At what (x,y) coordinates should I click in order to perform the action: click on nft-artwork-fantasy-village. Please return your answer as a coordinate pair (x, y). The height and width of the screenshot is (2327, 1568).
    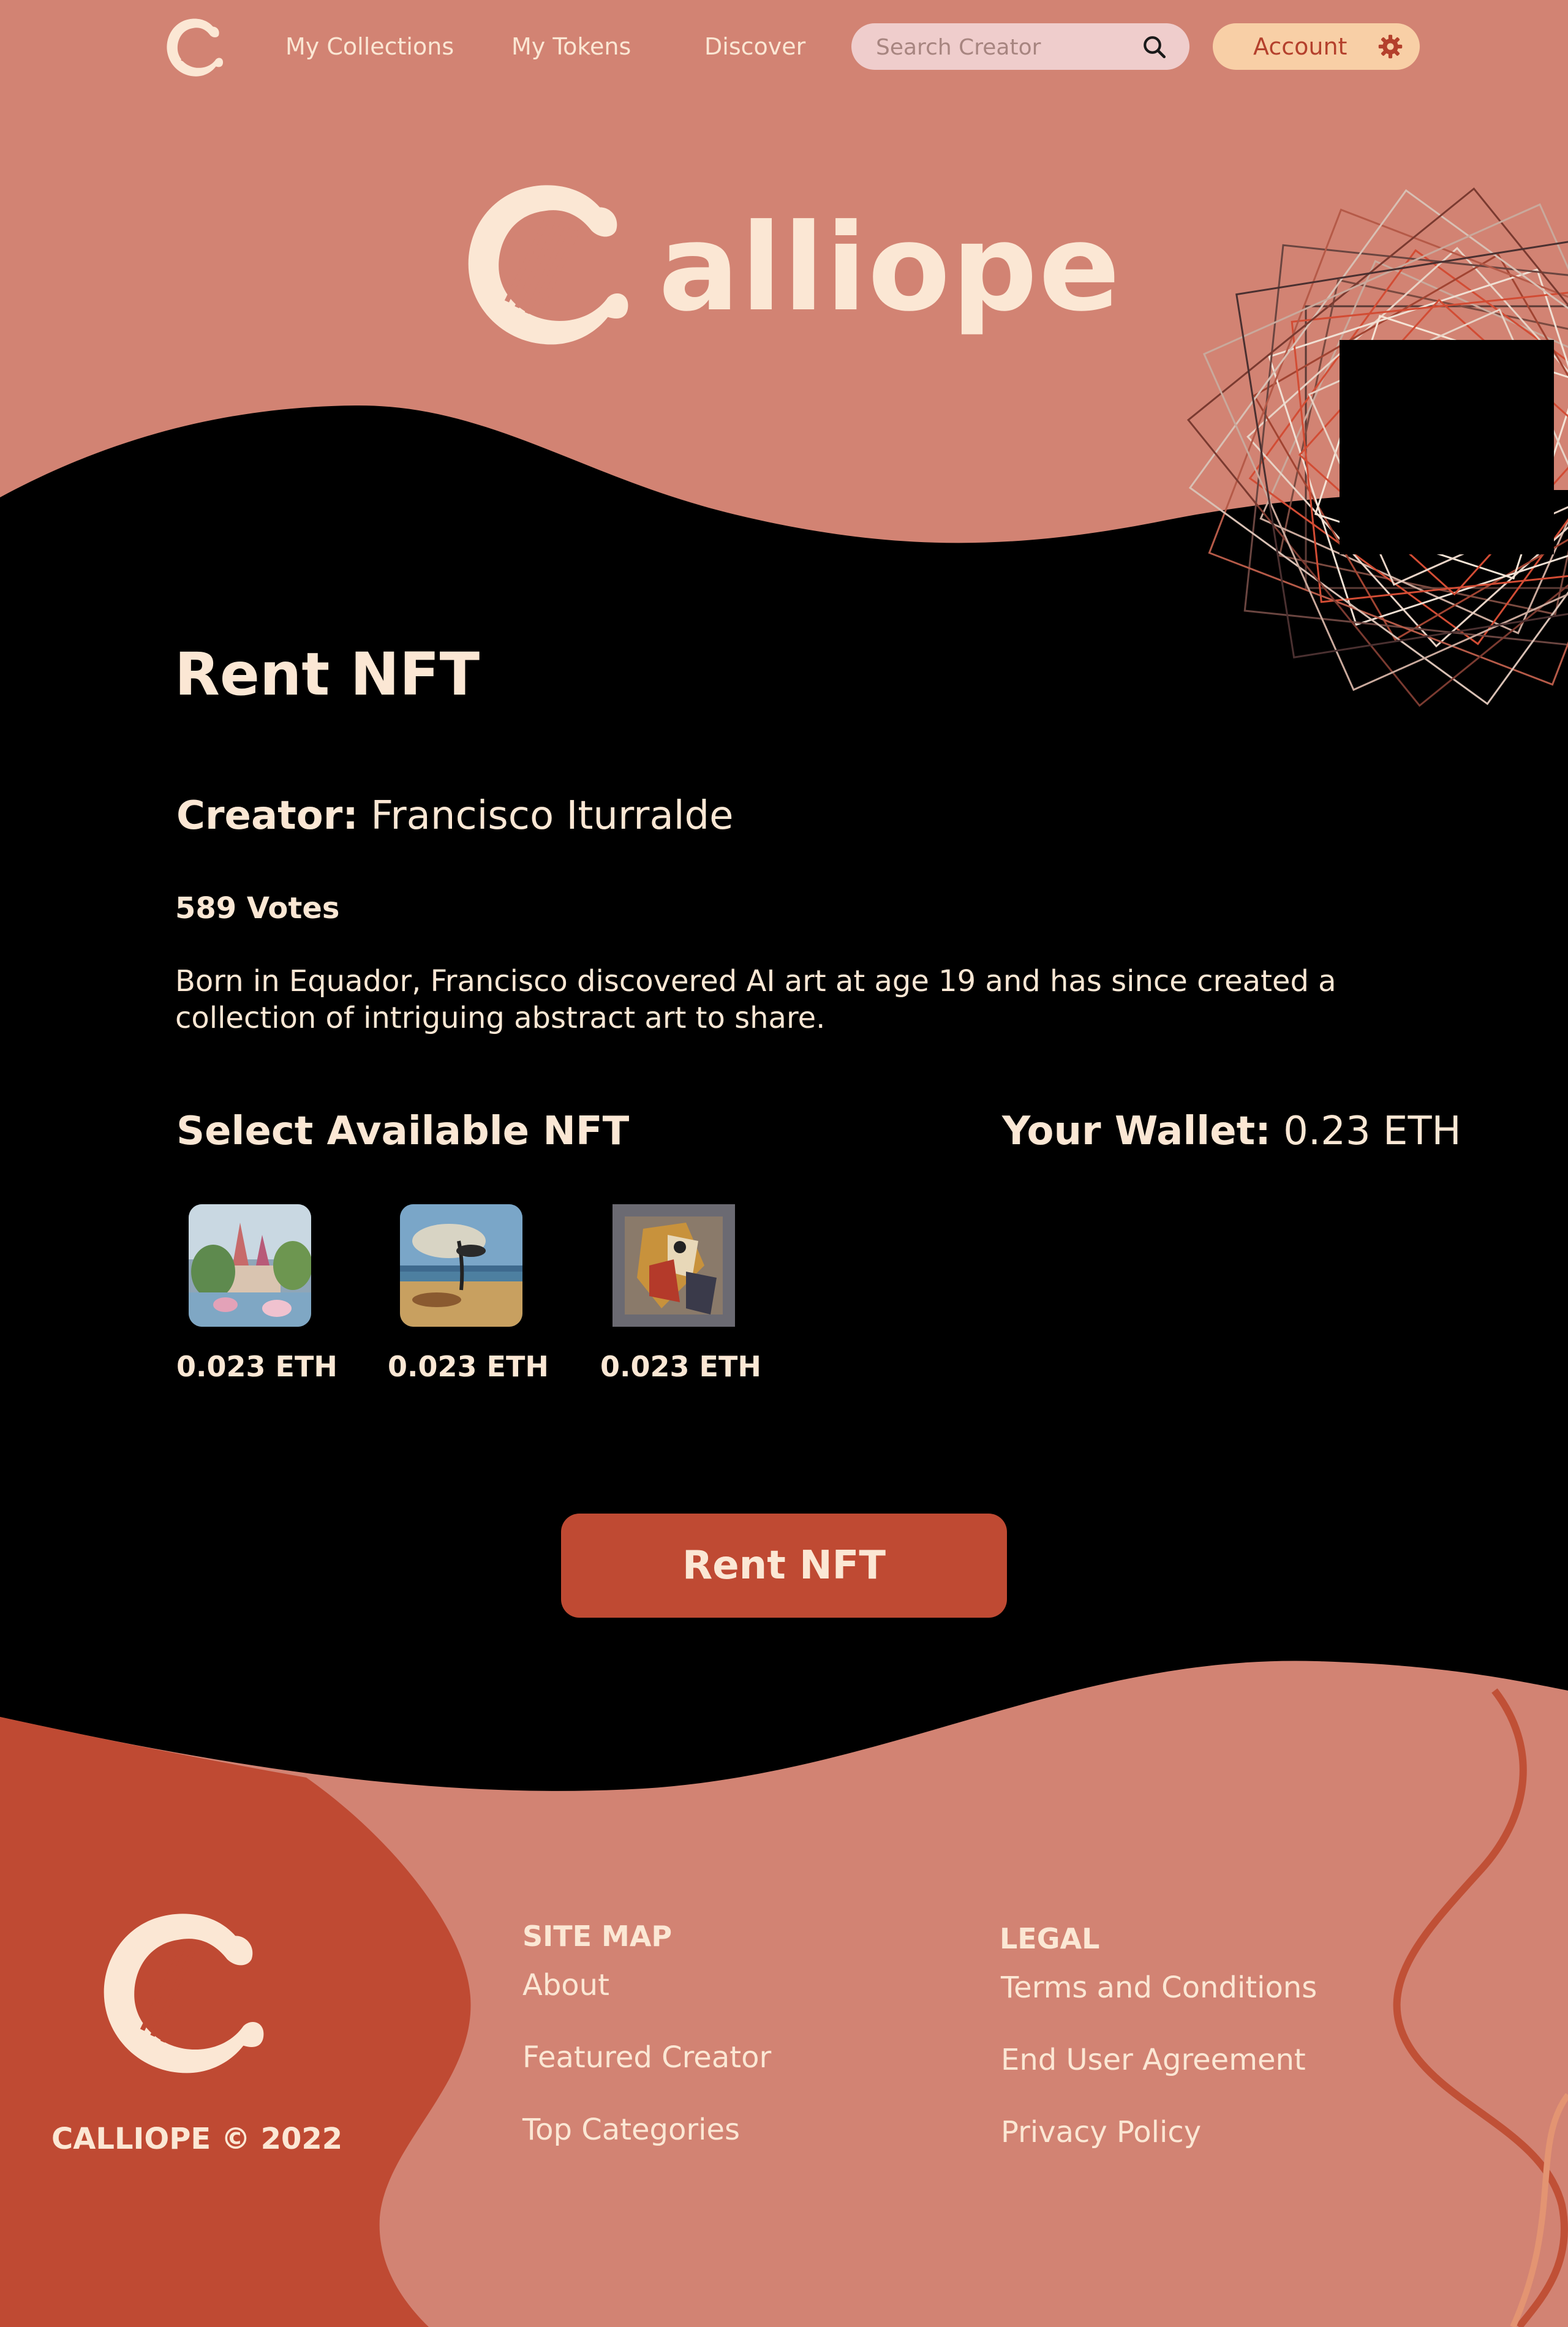
    Looking at the image, I should click on (250, 1265).